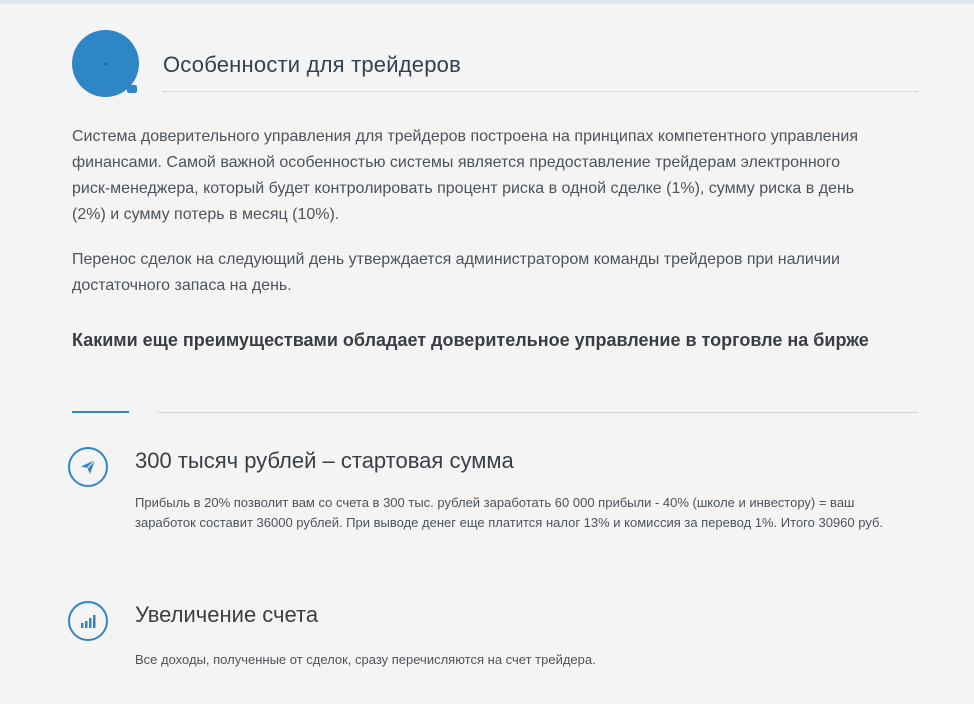 The height and width of the screenshot is (704, 974). What do you see at coordinates (88, 621) in the screenshot?
I see `bar-chart-icon` at bounding box center [88, 621].